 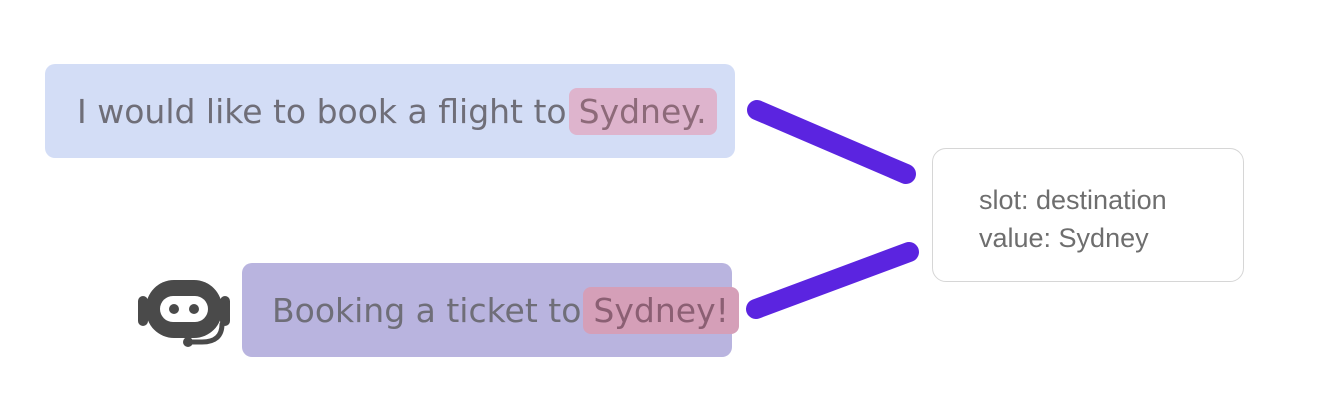 I want to click on connector-user-to-slot, so click(x=831, y=142).